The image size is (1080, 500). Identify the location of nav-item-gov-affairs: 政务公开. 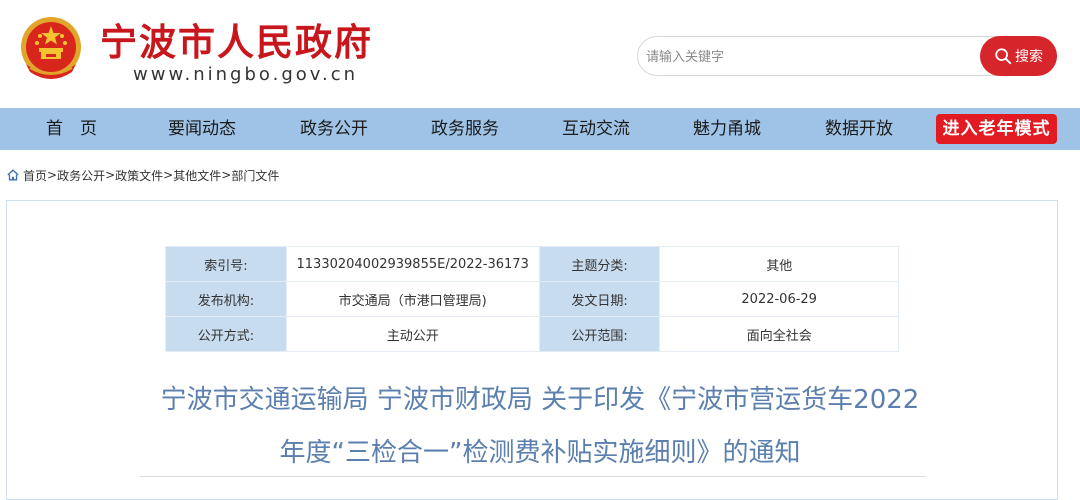
(334, 129).